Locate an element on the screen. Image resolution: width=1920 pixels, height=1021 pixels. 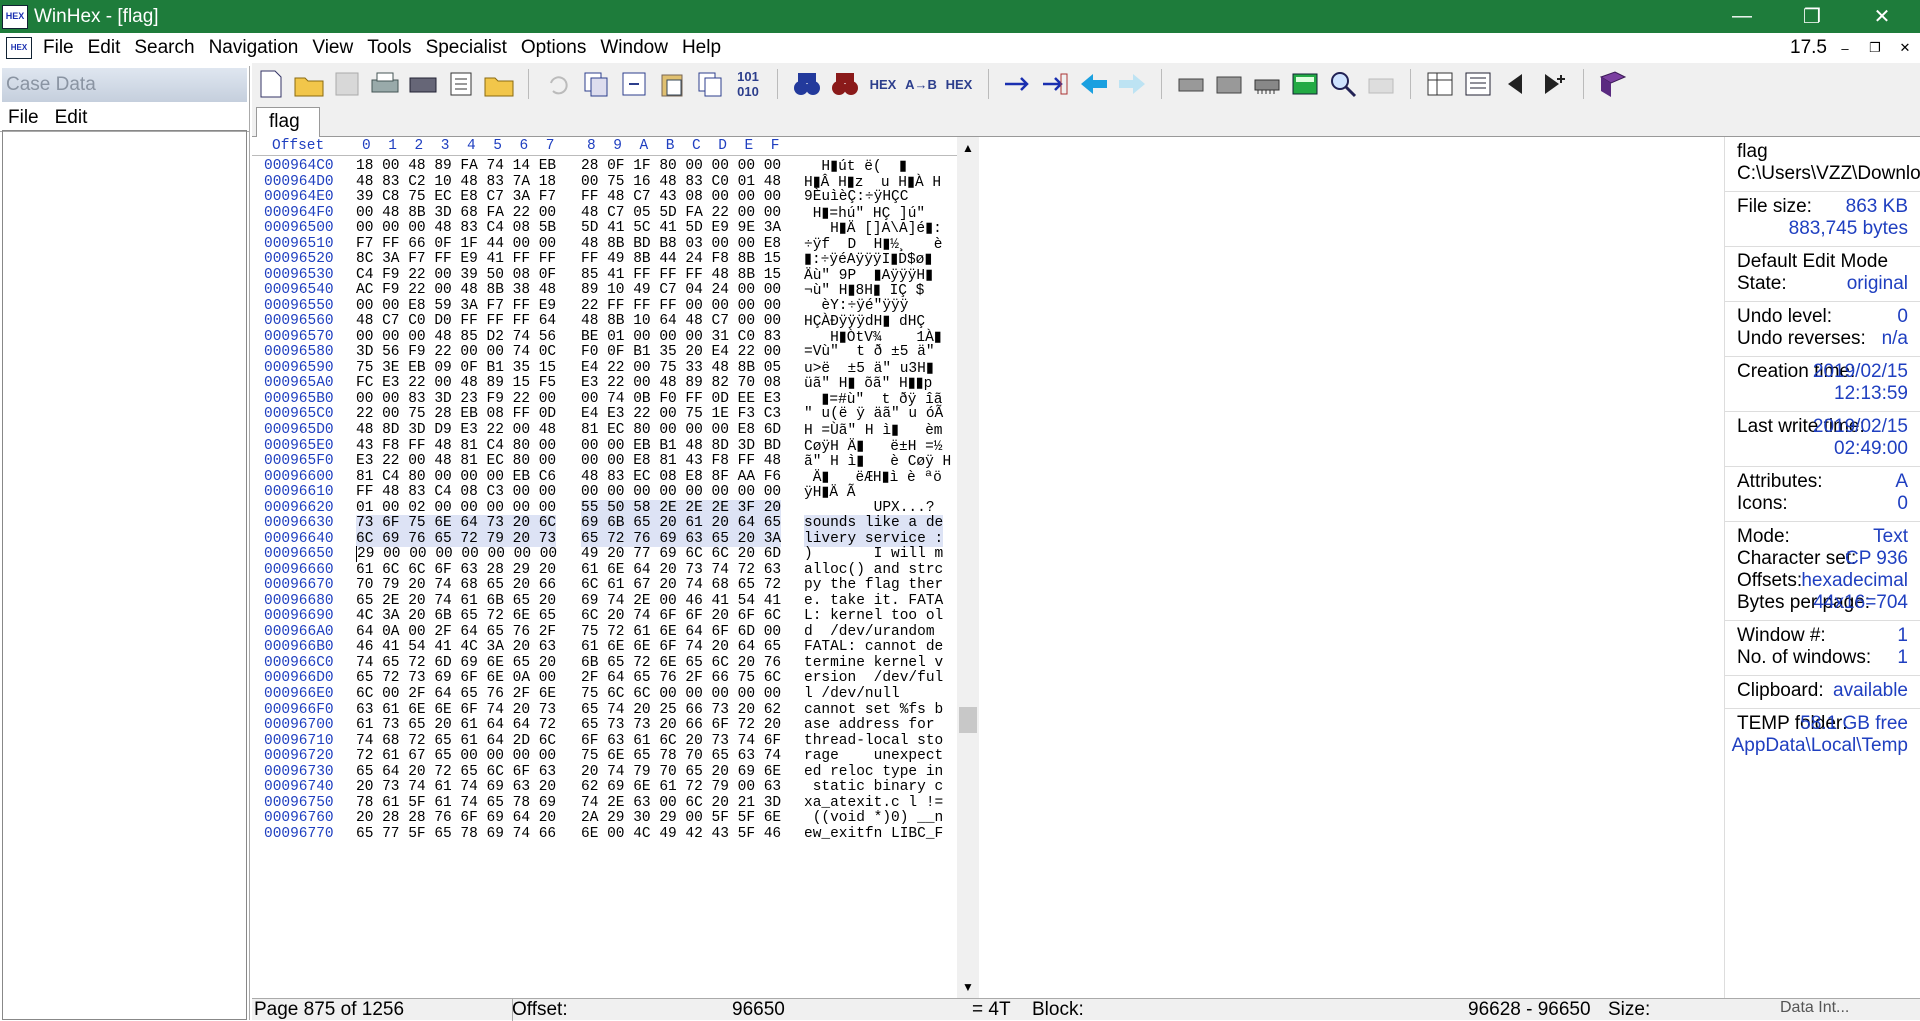
text-column: 9ÈuìèÇ:÷ÿHÇC is located at coordinates (873, 197).